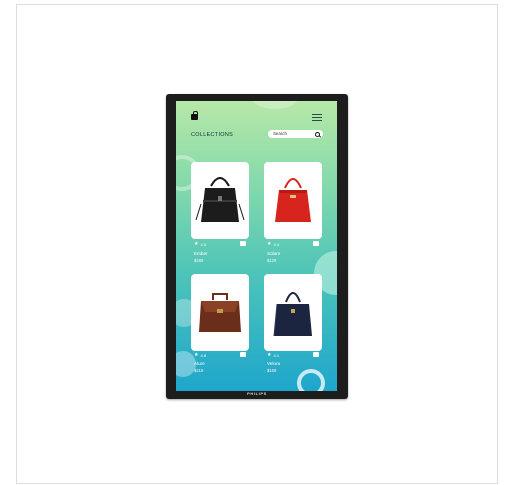 The image size is (506, 485). Describe the element at coordinates (199, 370) in the screenshot. I see `product-price: $219` at that location.